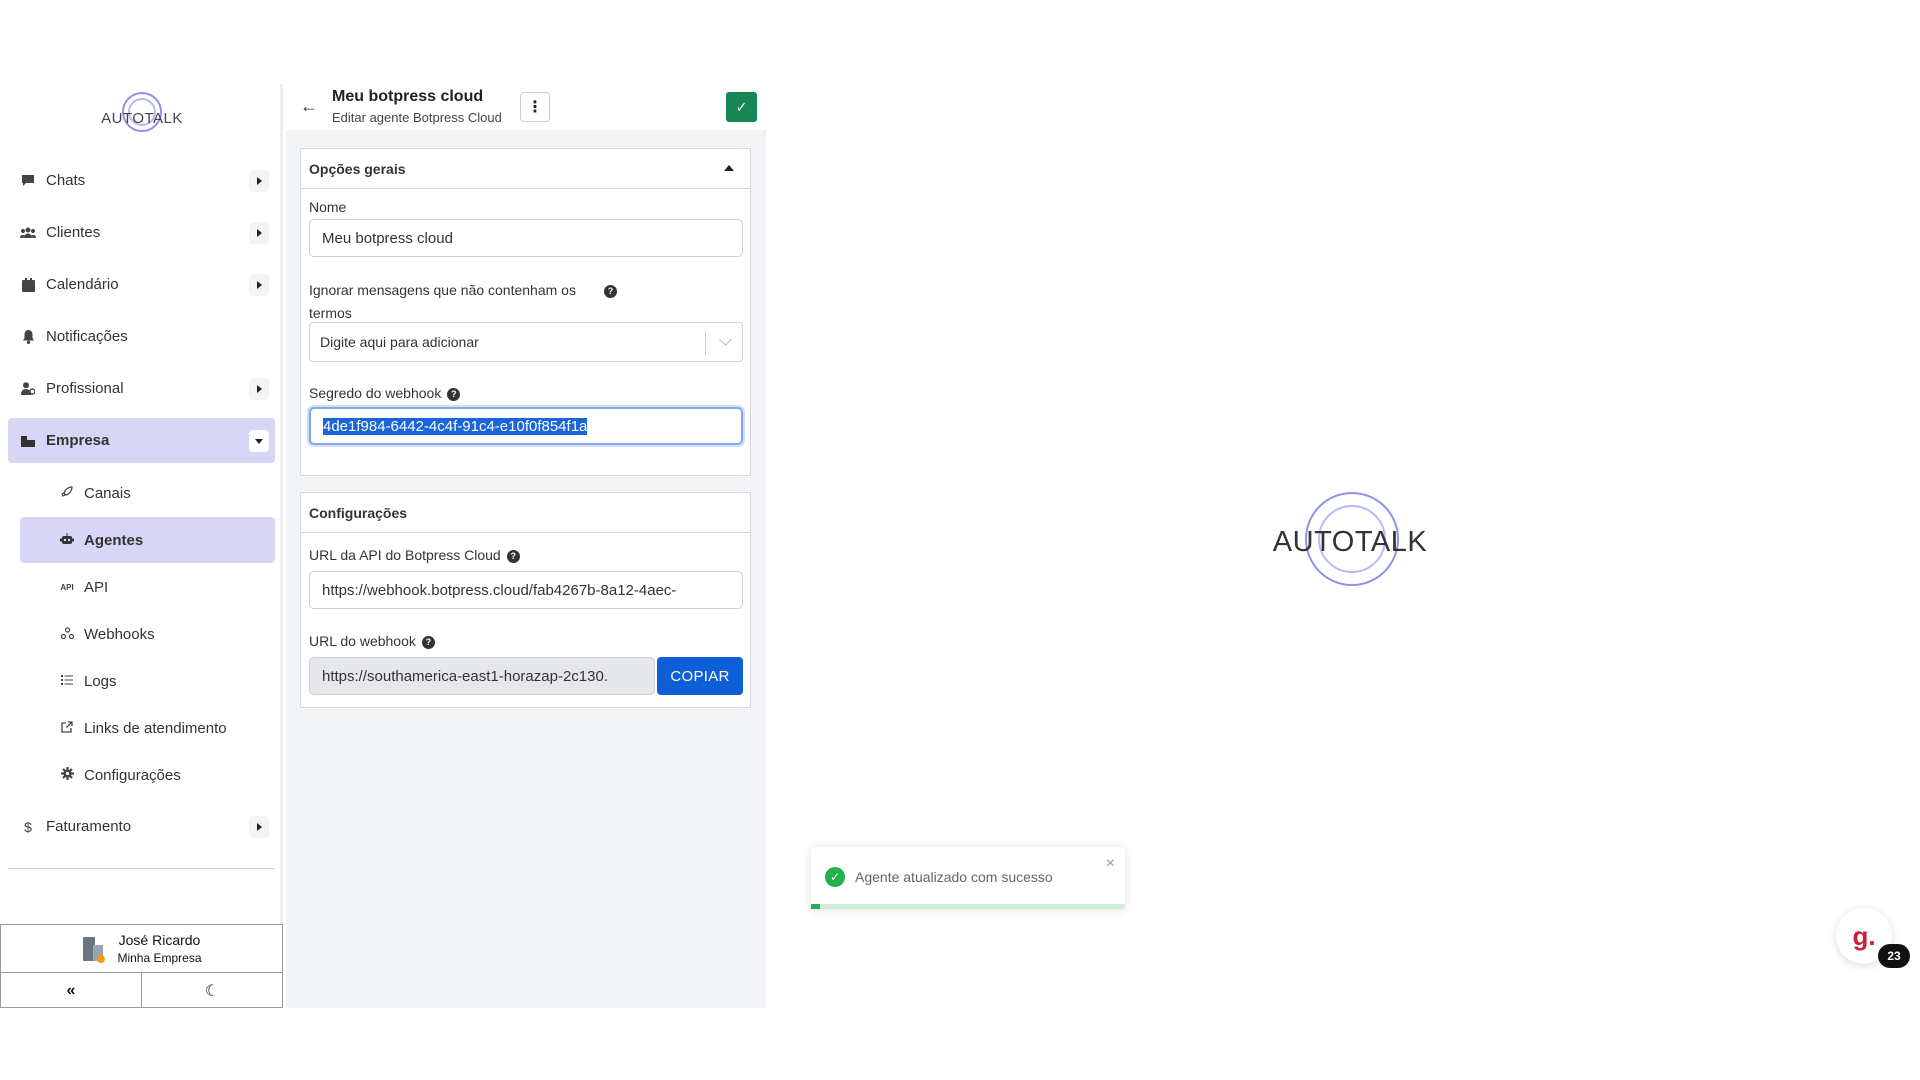 Image resolution: width=1920 pixels, height=1080 pixels. Describe the element at coordinates (141, 868) in the screenshot. I see `sidebar-divider` at that location.